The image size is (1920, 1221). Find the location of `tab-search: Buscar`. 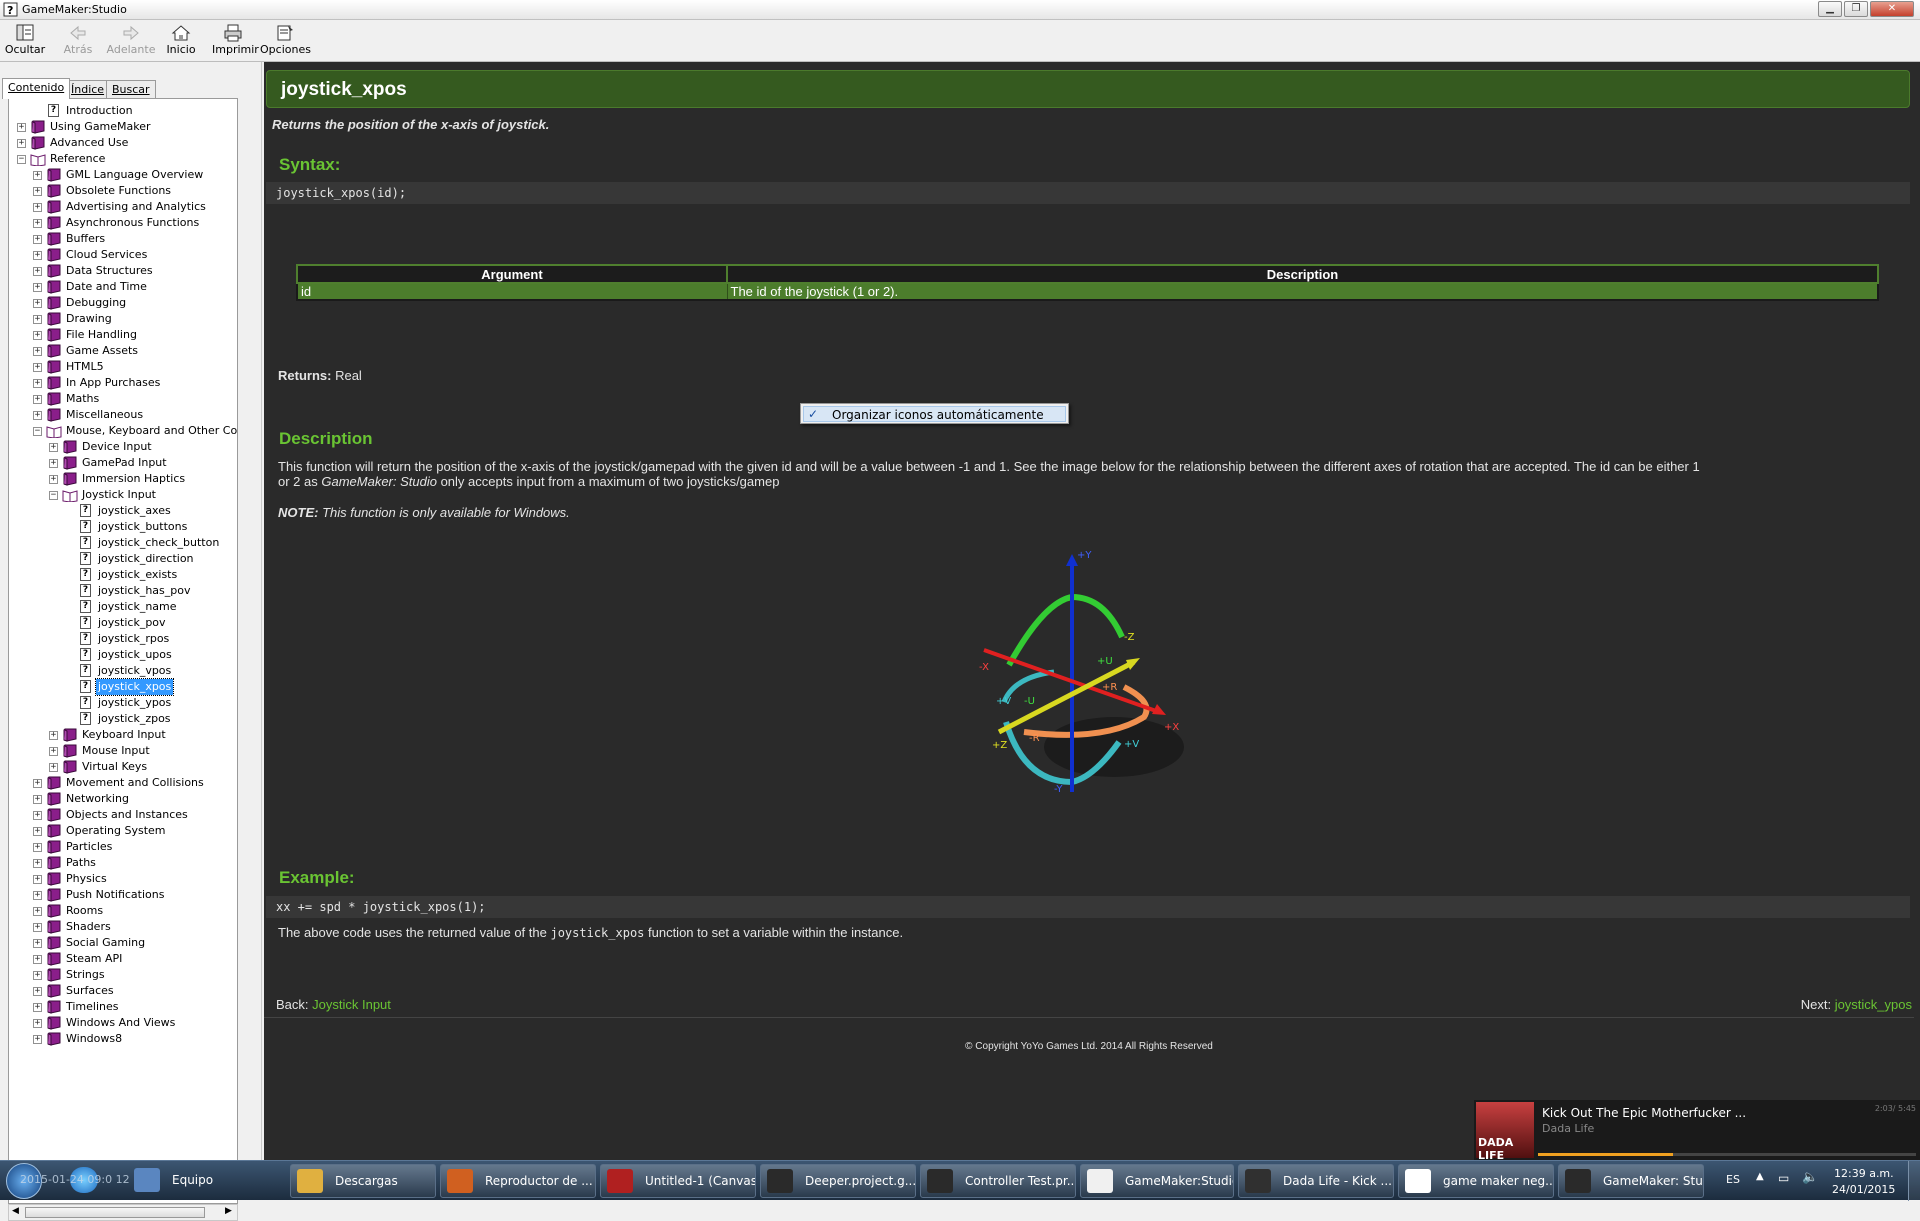

tab-search: Buscar is located at coordinates (131, 89).